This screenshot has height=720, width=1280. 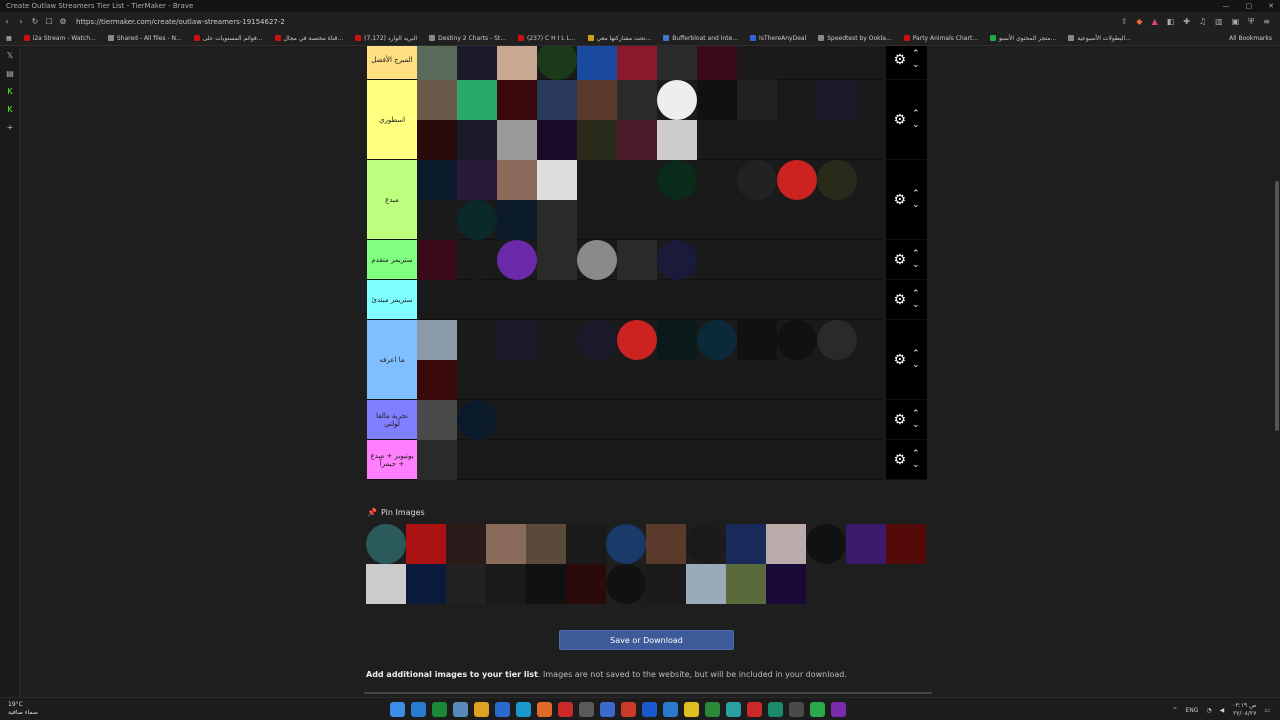 What do you see at coordinates (1226, 6) in the screenshot?
I see `minimize-icon: —` at bounding box center [1226, 6].